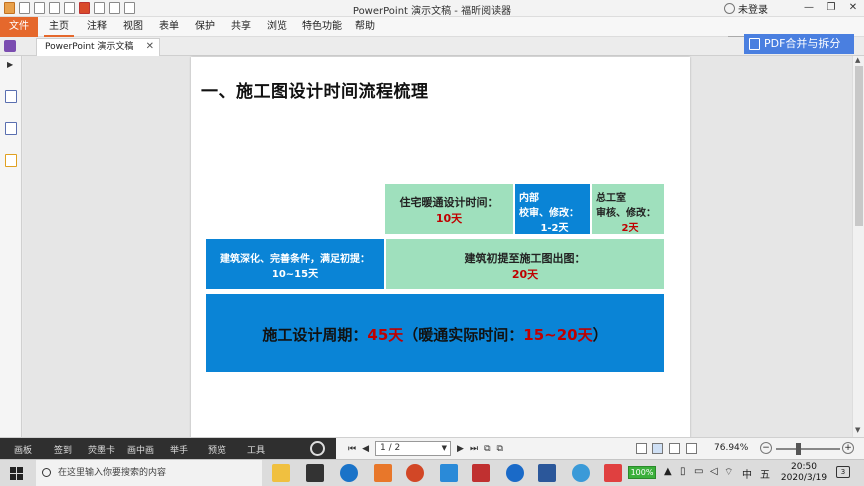 The image size is (864, 486). I want to click on continuous-view-icon, so click(657, 448).